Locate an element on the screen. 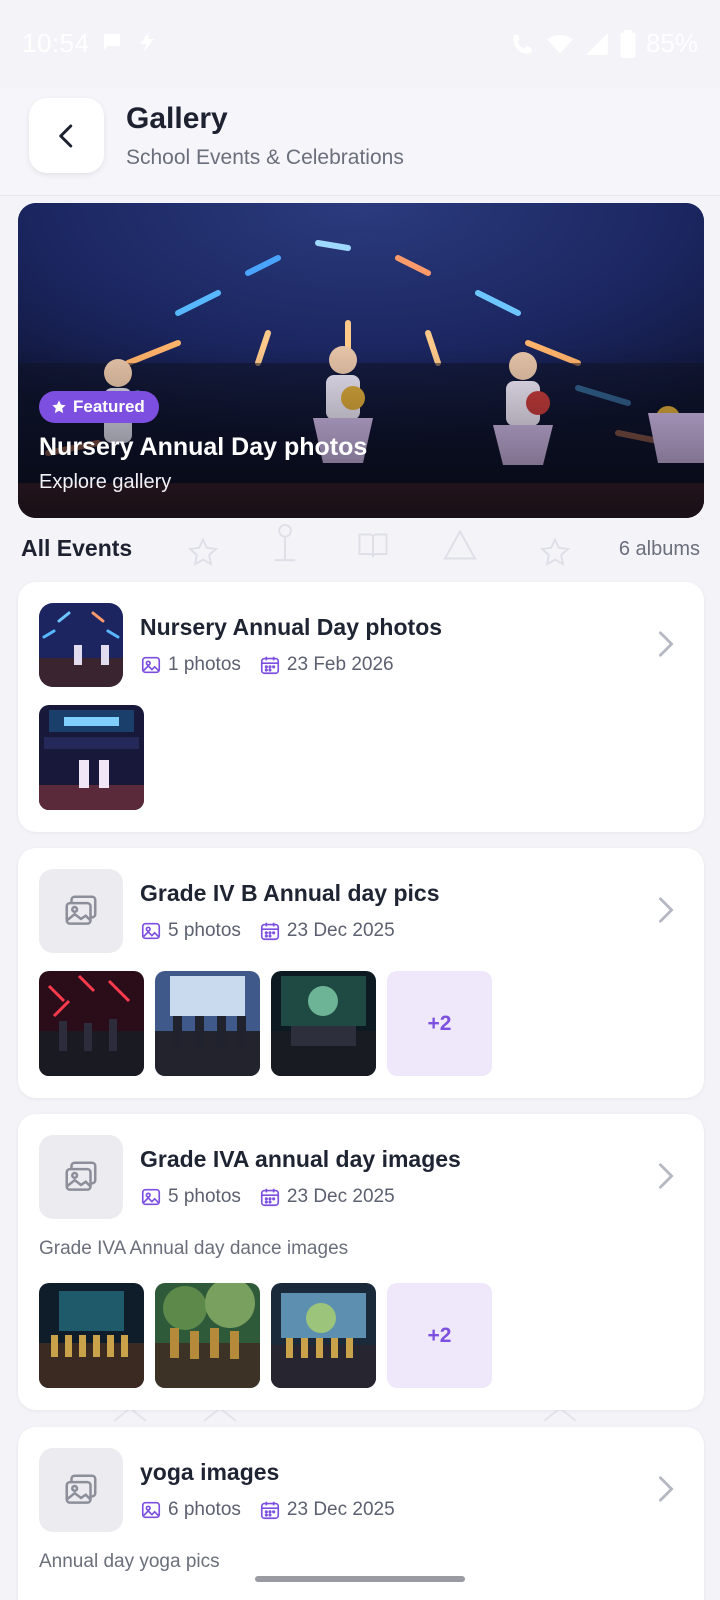 The height and width of the screenshot is (1600, 720). featured-badge: Featured is located at coordinates (99, 407).